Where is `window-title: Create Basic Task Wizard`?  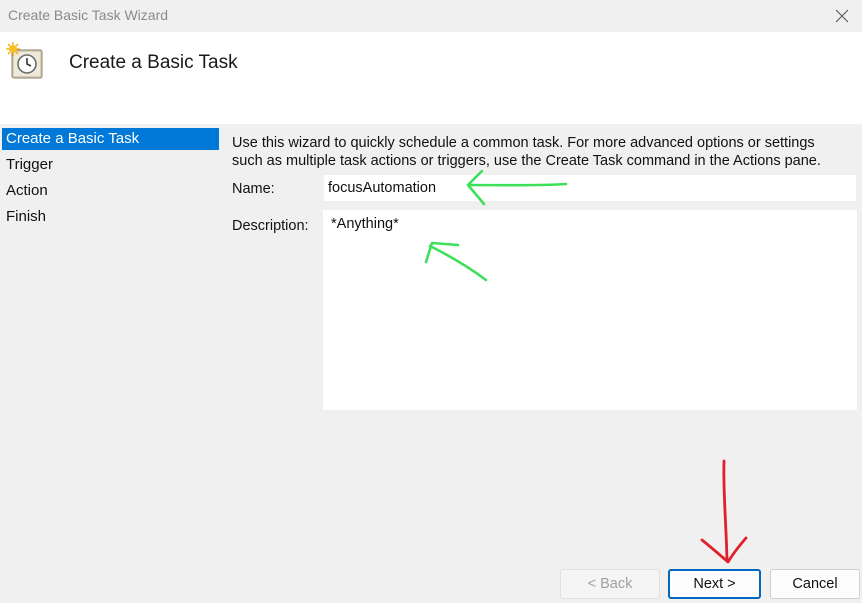
window-title: Create Basic Task Wizard is located at coordinates (88, 15).